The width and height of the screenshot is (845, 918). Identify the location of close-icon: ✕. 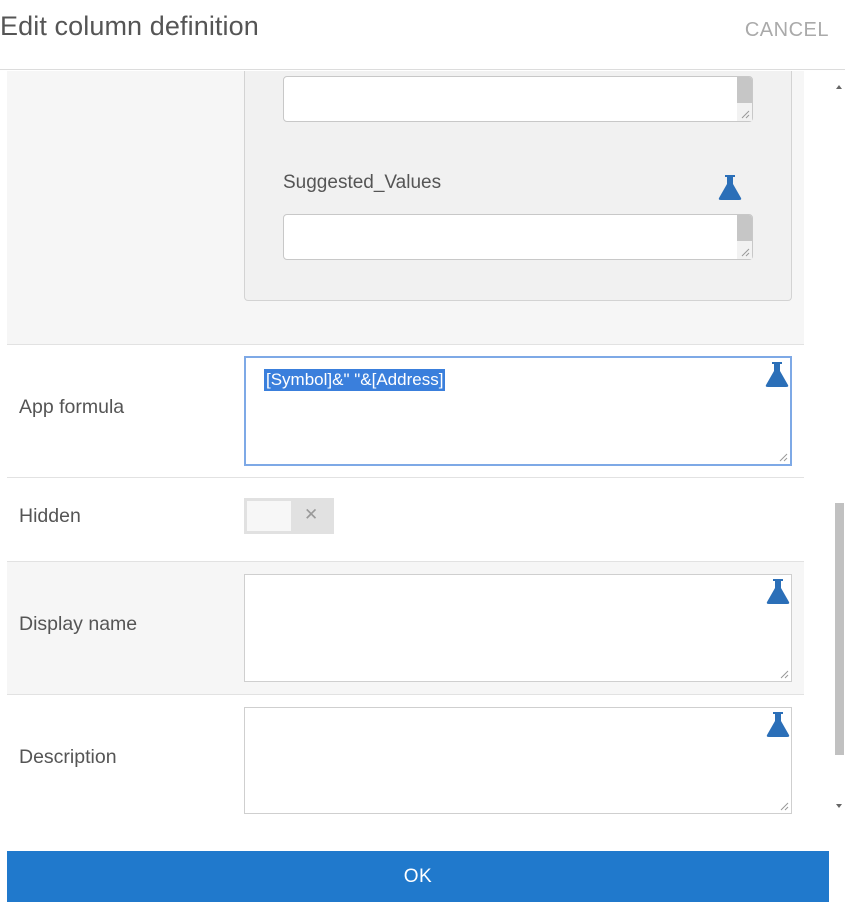
(311, 514).